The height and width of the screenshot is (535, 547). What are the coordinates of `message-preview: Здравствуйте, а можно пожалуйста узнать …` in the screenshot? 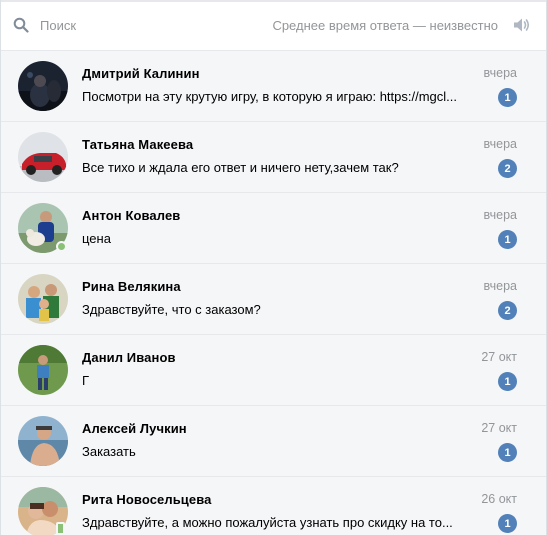 It's located at (267, 522).